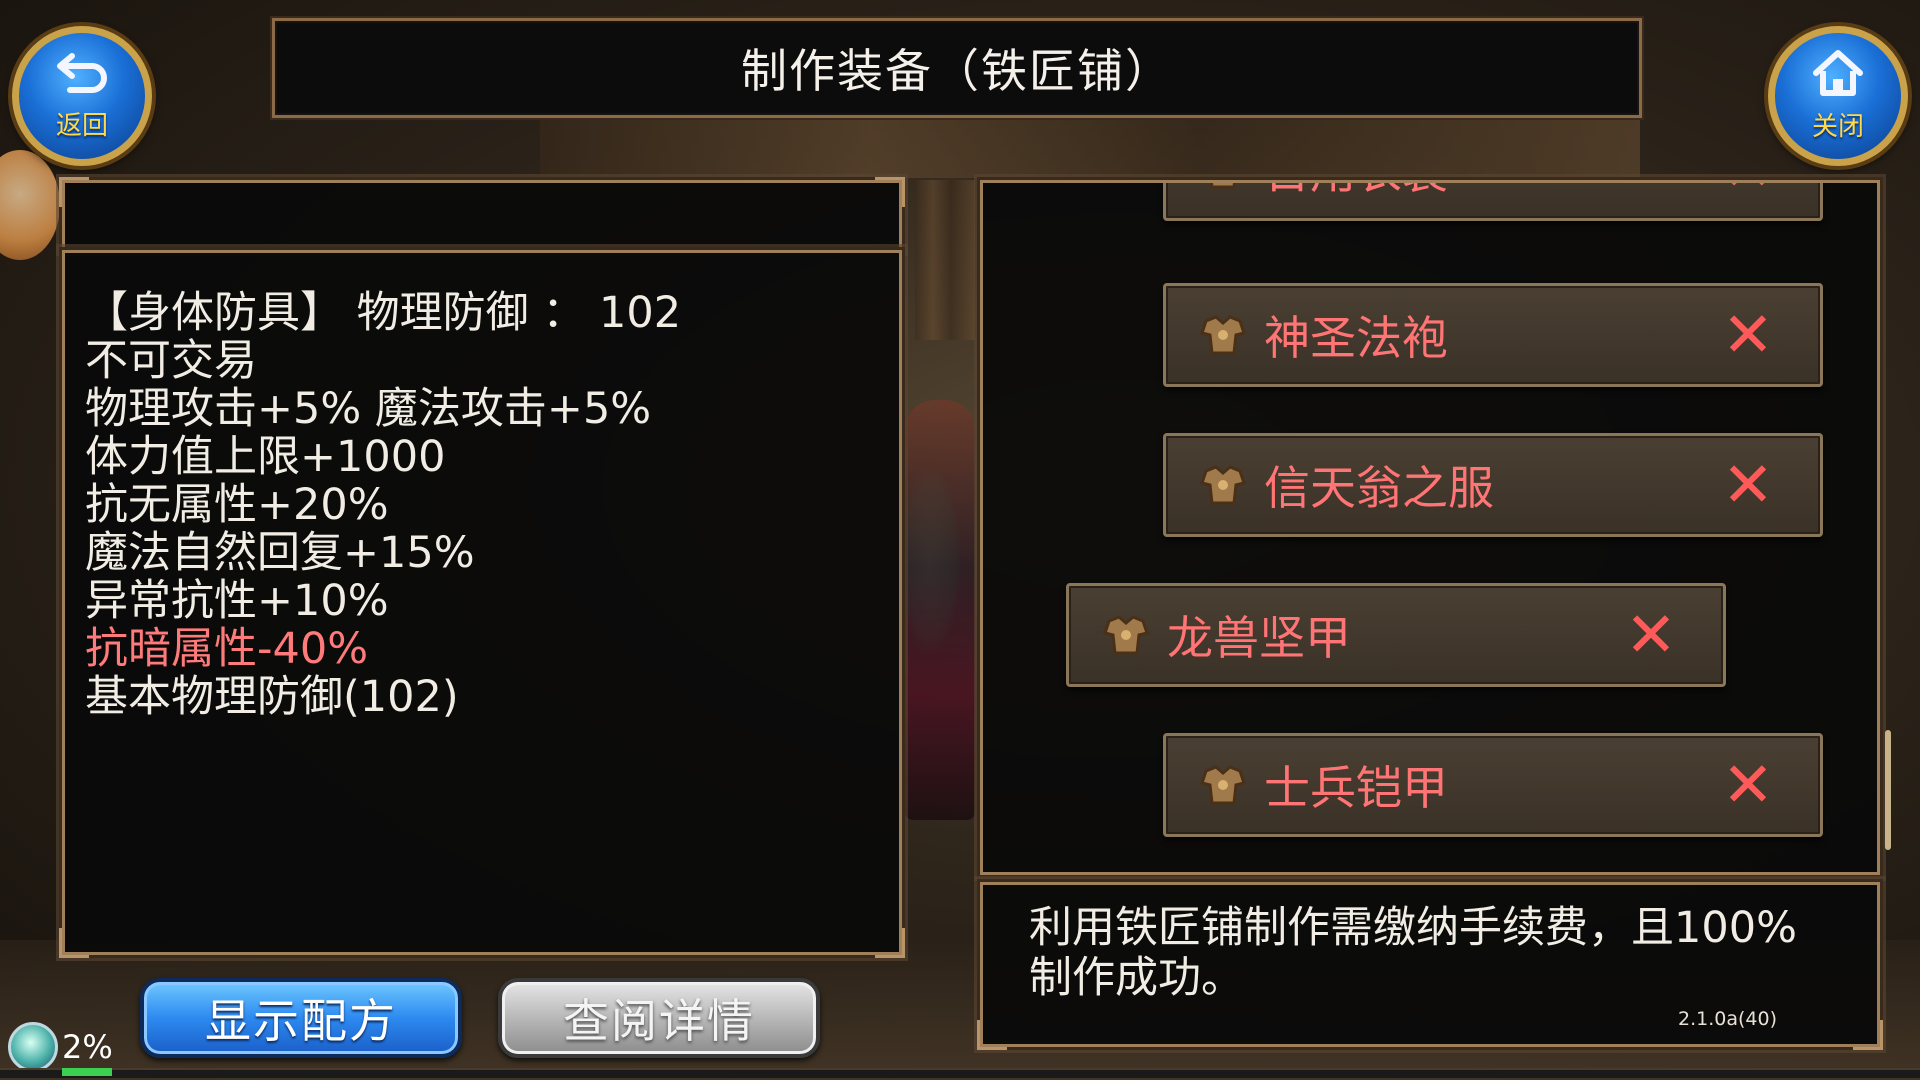 This screenshot has width=1920, height=1080. I want to click on item-stat-header: 【身体防具】 物理防御 ： 102, so click(383, 313).